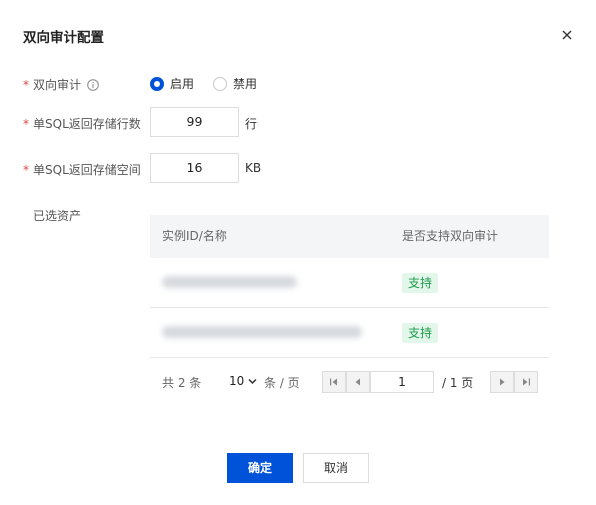 This screenshot has height=505, width=596. I want to click on pagination: 共 2 条 10 条 / 页 1 / 1 页, so click(349, 382).